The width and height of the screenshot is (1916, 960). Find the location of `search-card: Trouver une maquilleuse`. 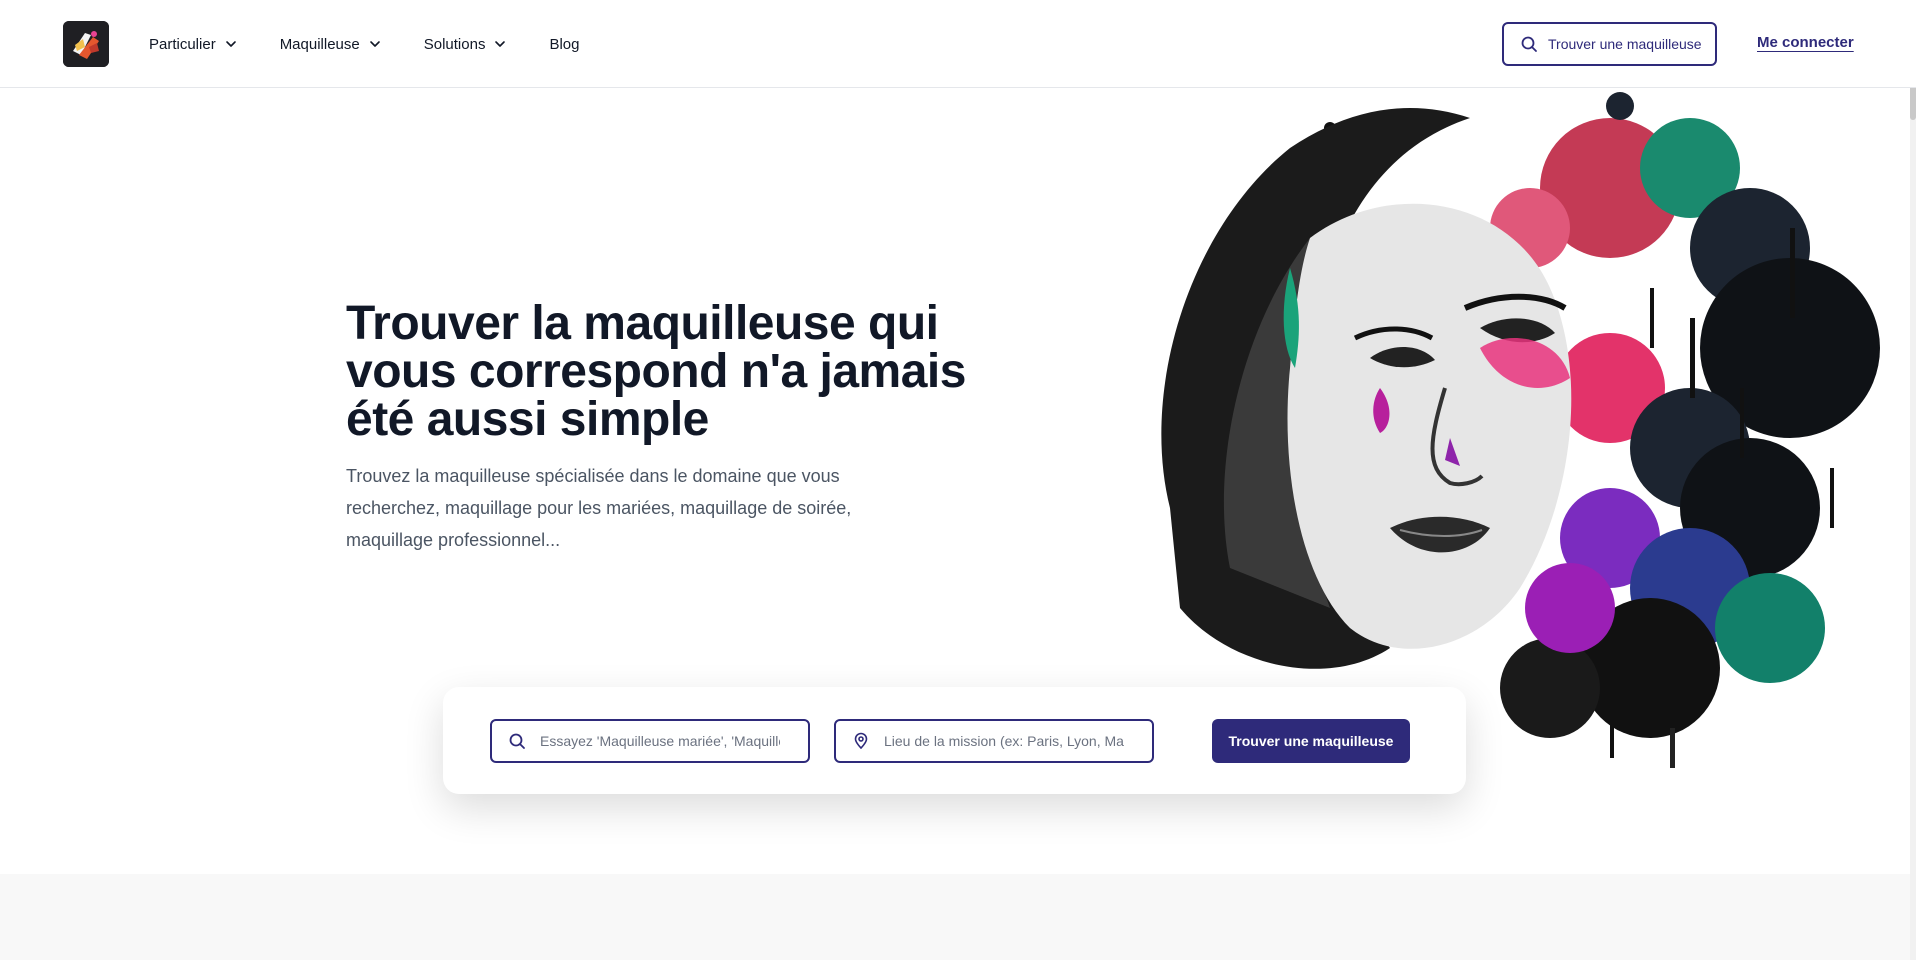

search-card: Trouver une maquilleuse is located at coordinates (954, 740).